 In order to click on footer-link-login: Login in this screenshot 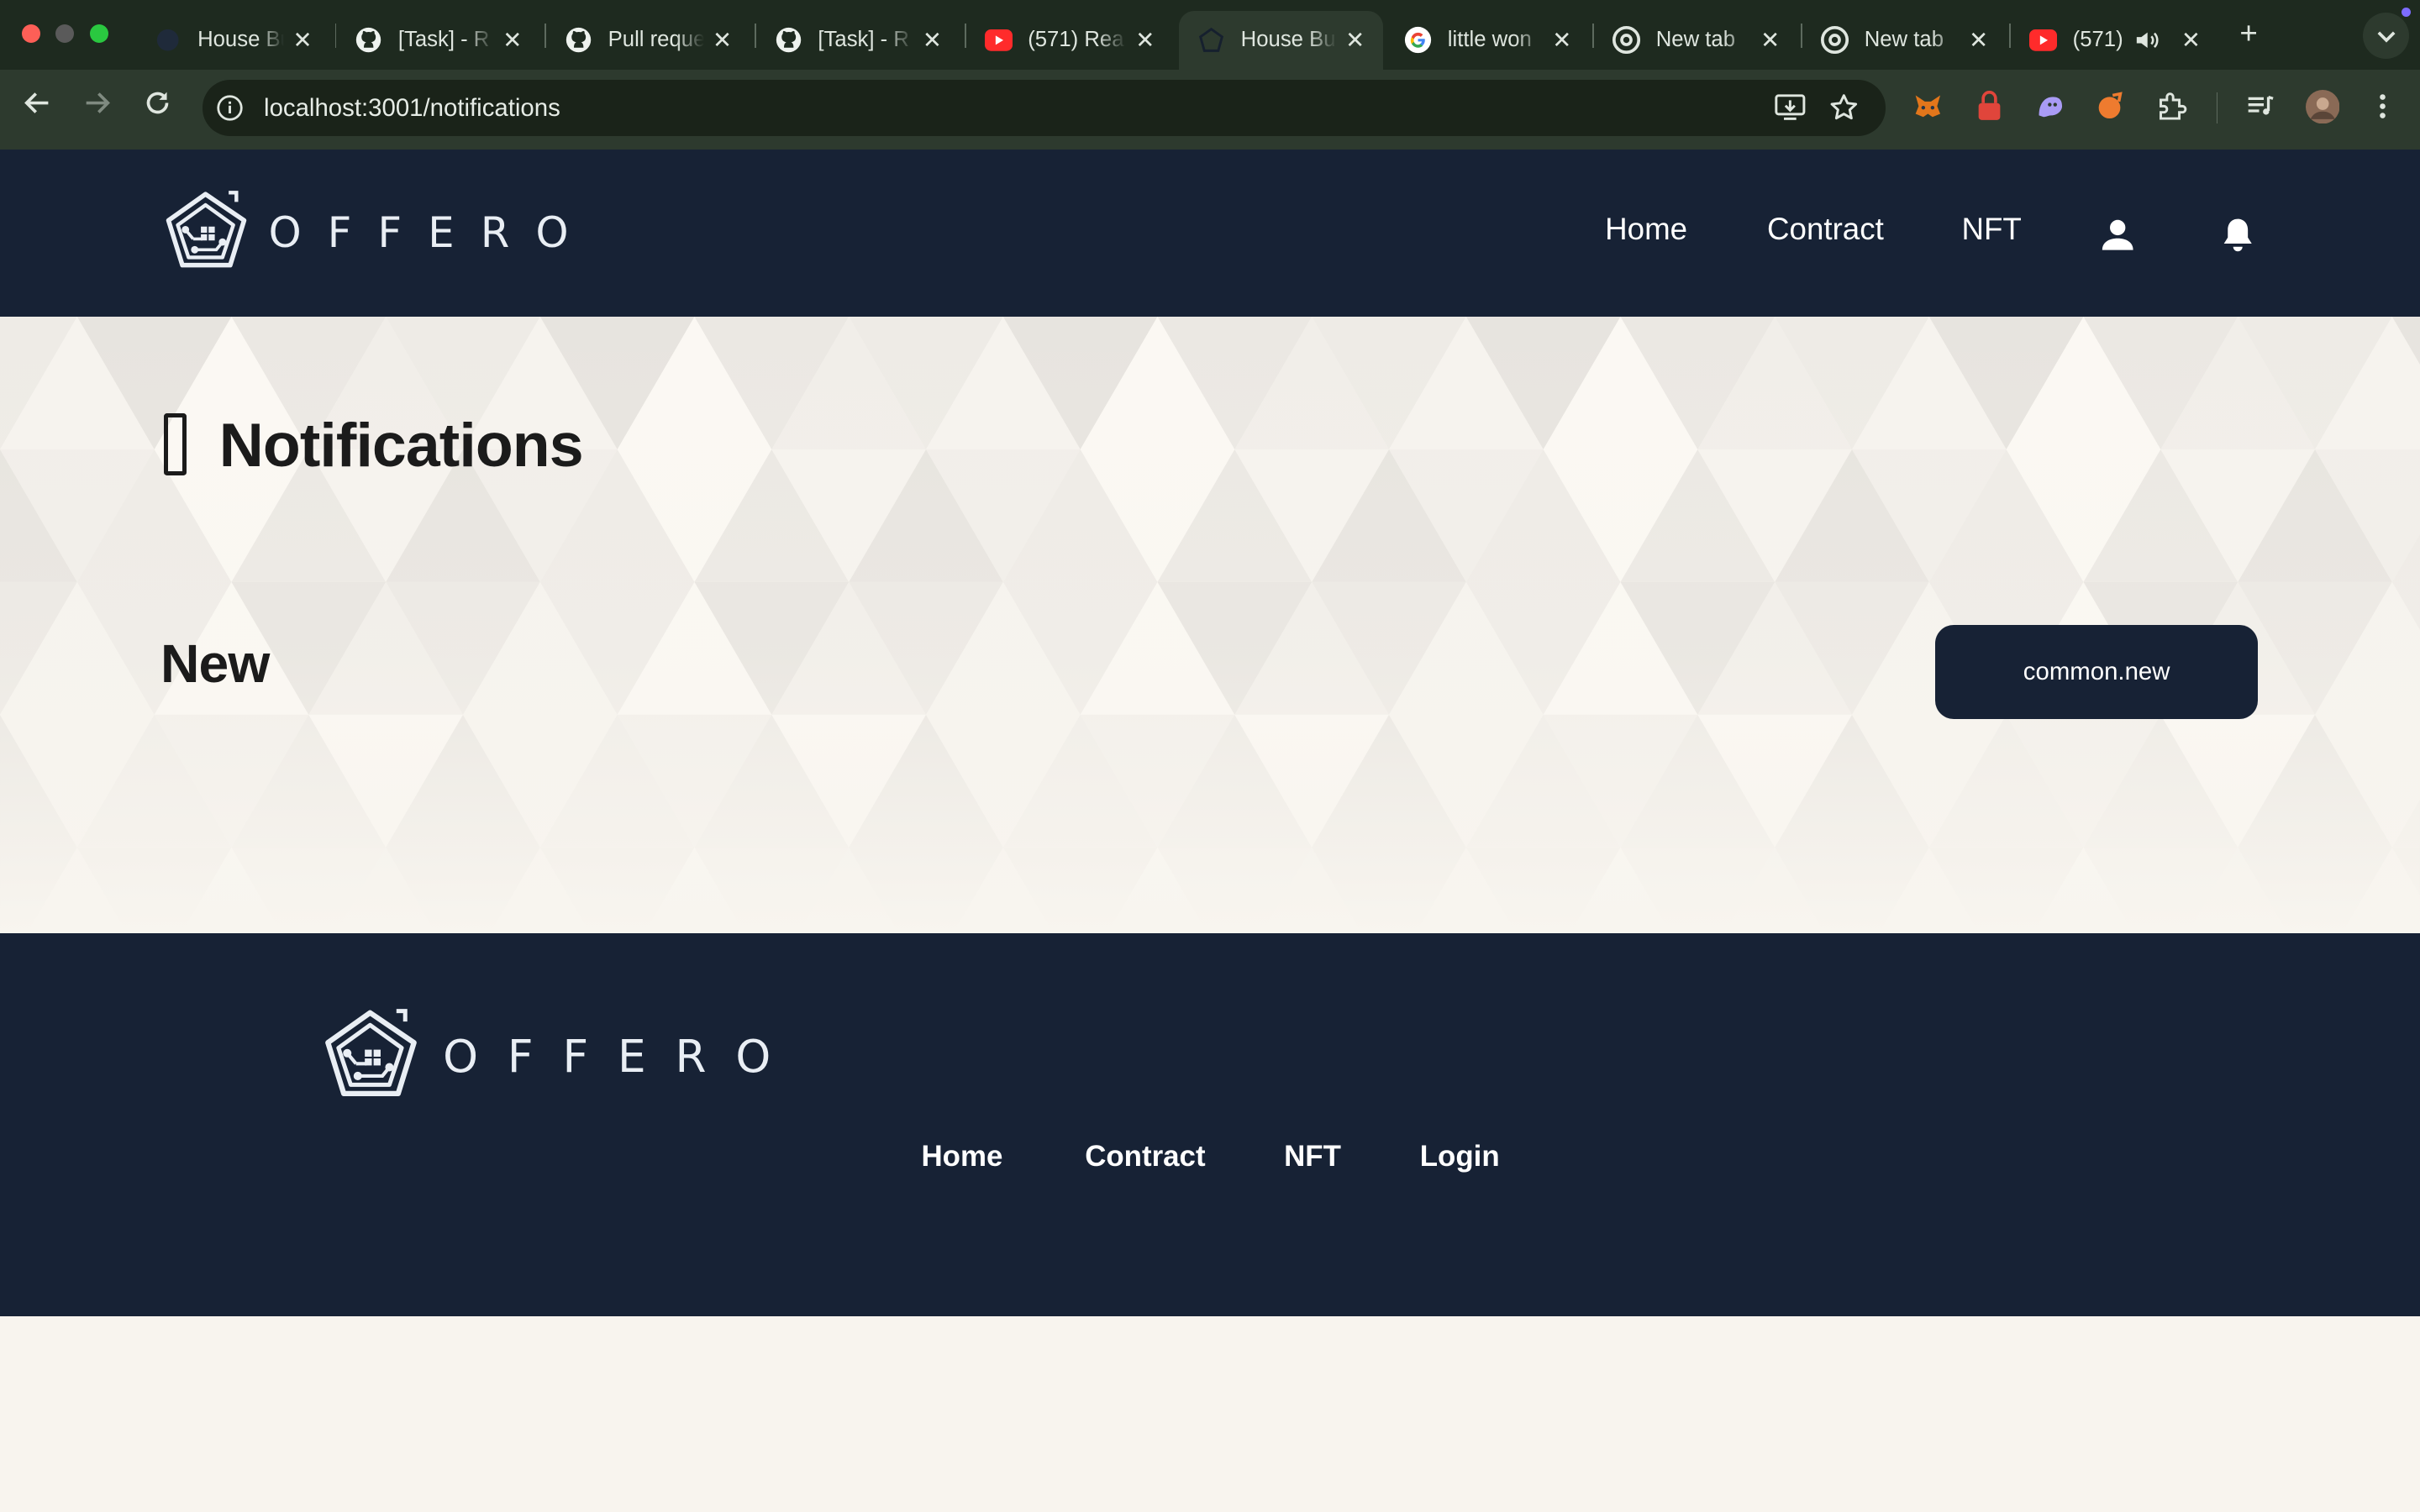, I will do `click(1460, 1156)`.